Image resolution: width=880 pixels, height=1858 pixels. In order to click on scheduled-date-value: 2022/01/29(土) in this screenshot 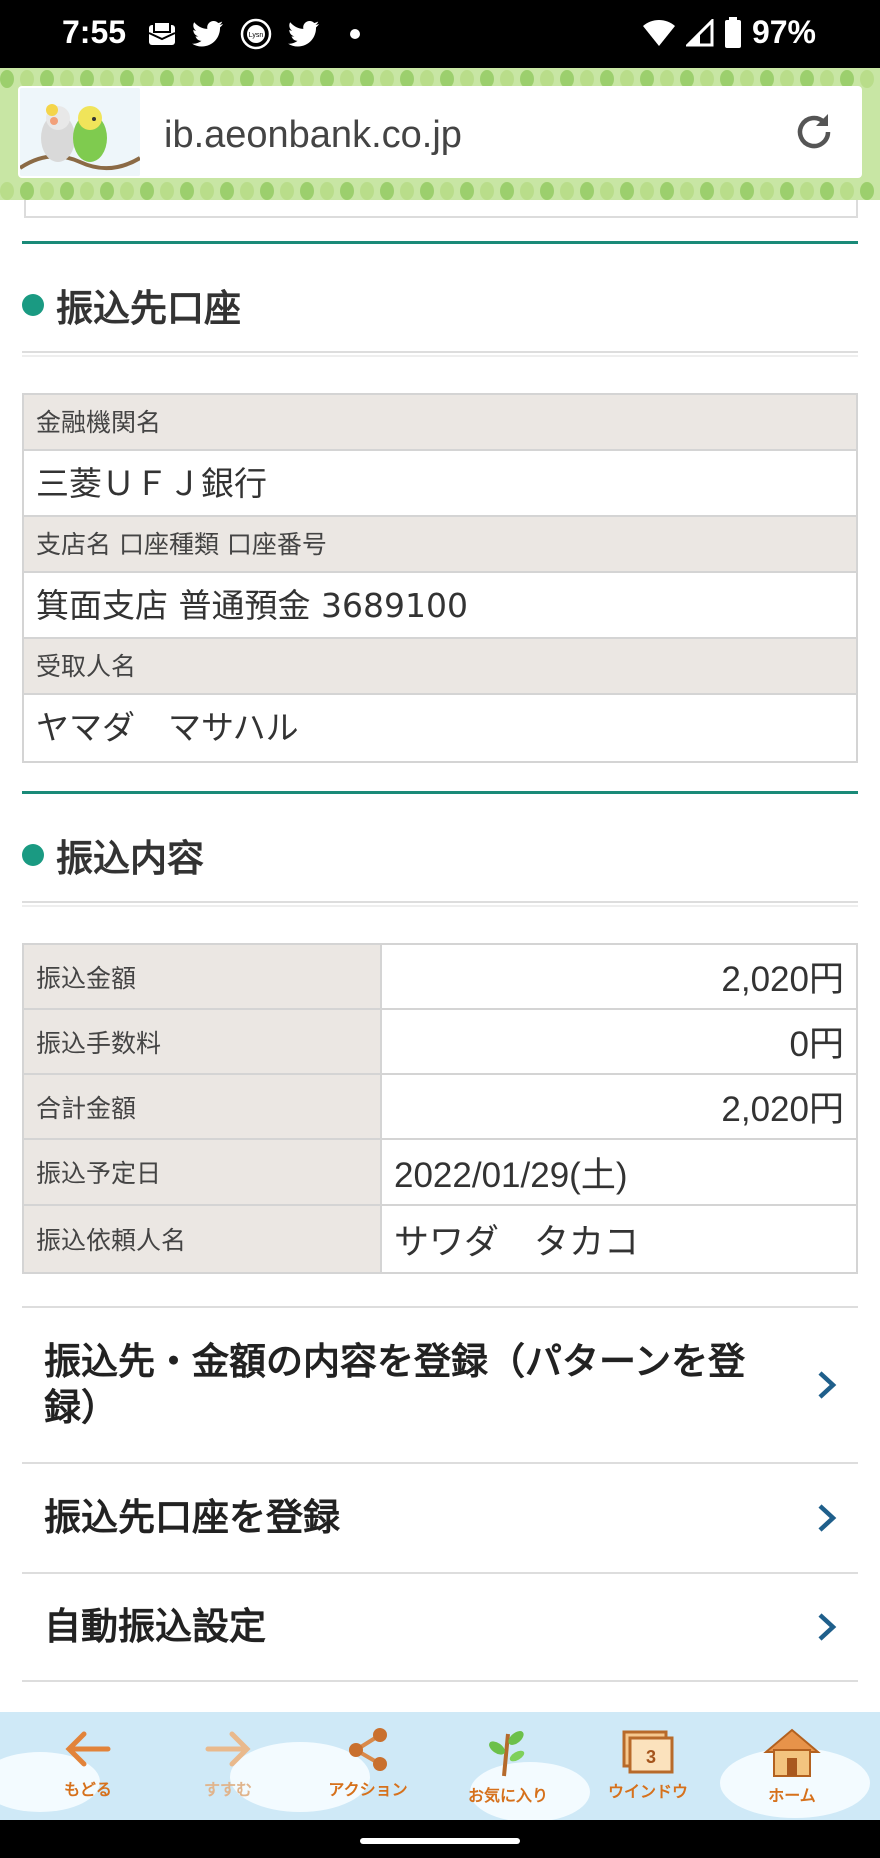, I will do `click(511, 1175)`.